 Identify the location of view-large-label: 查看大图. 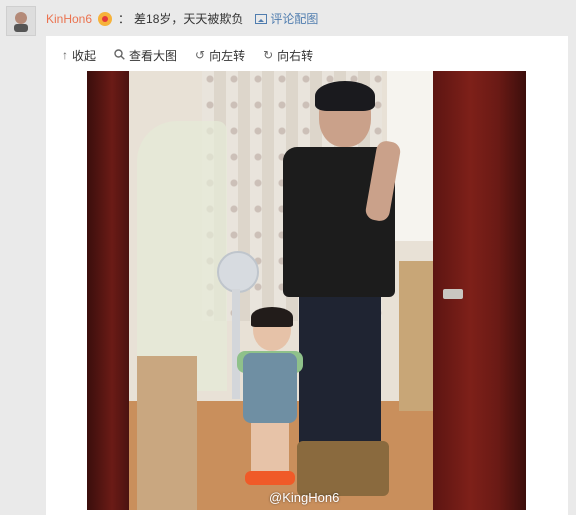
(153, 55).